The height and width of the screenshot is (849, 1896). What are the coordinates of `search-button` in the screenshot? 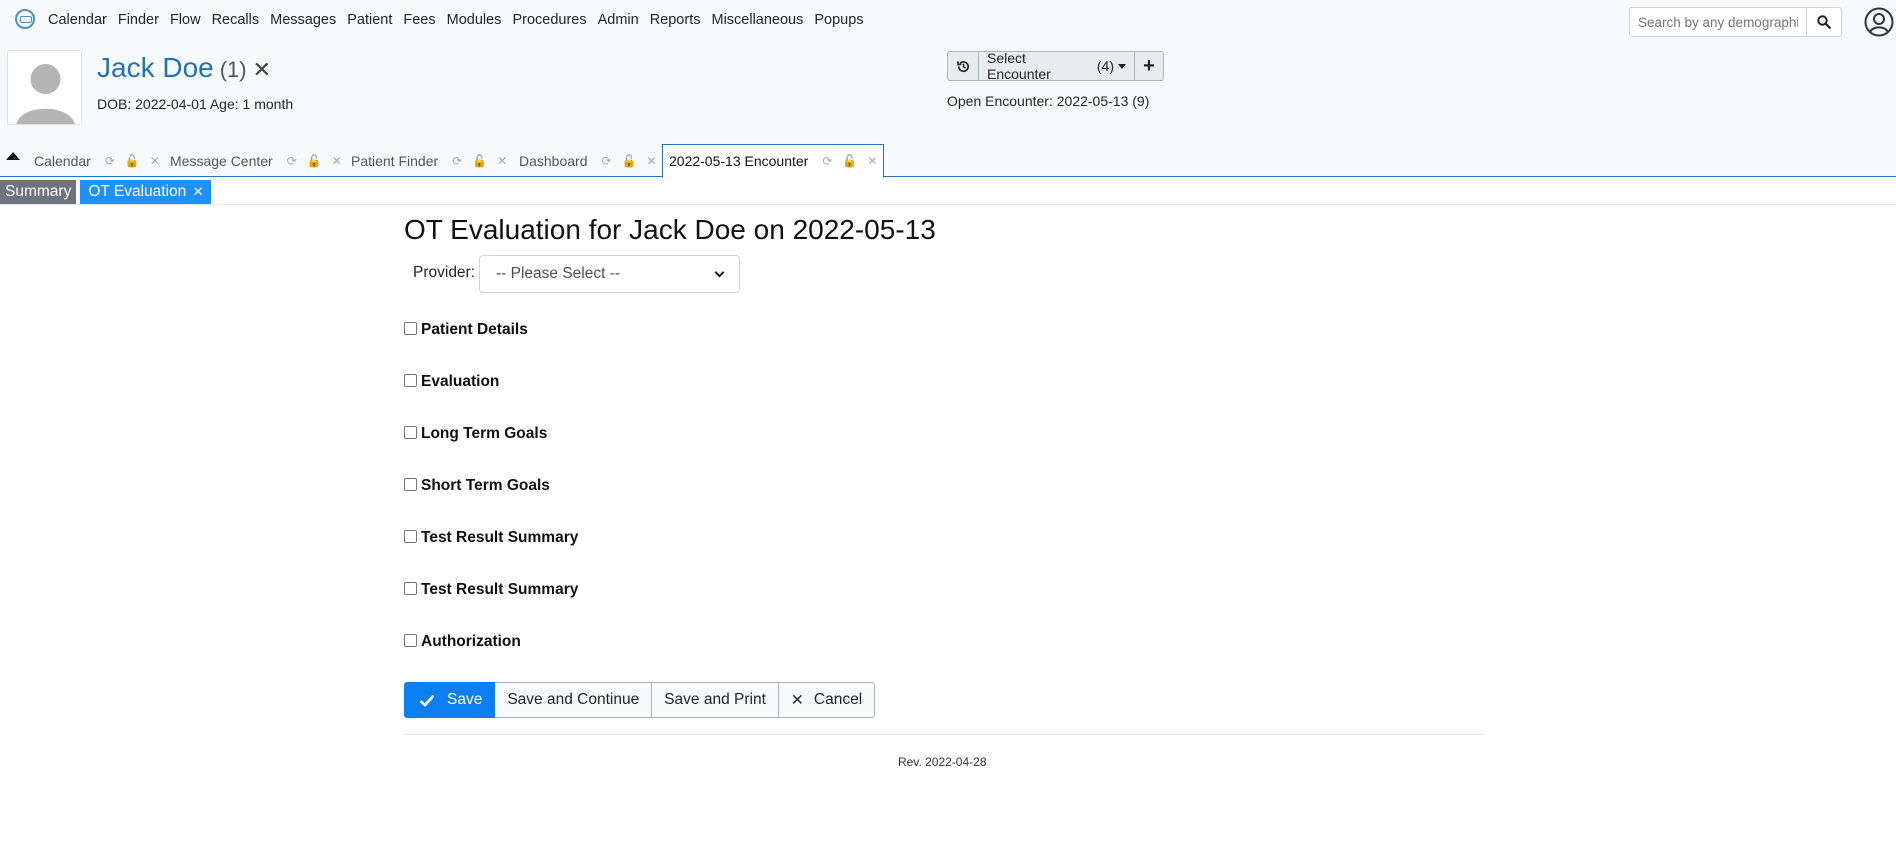 It's located at (1824, 22).